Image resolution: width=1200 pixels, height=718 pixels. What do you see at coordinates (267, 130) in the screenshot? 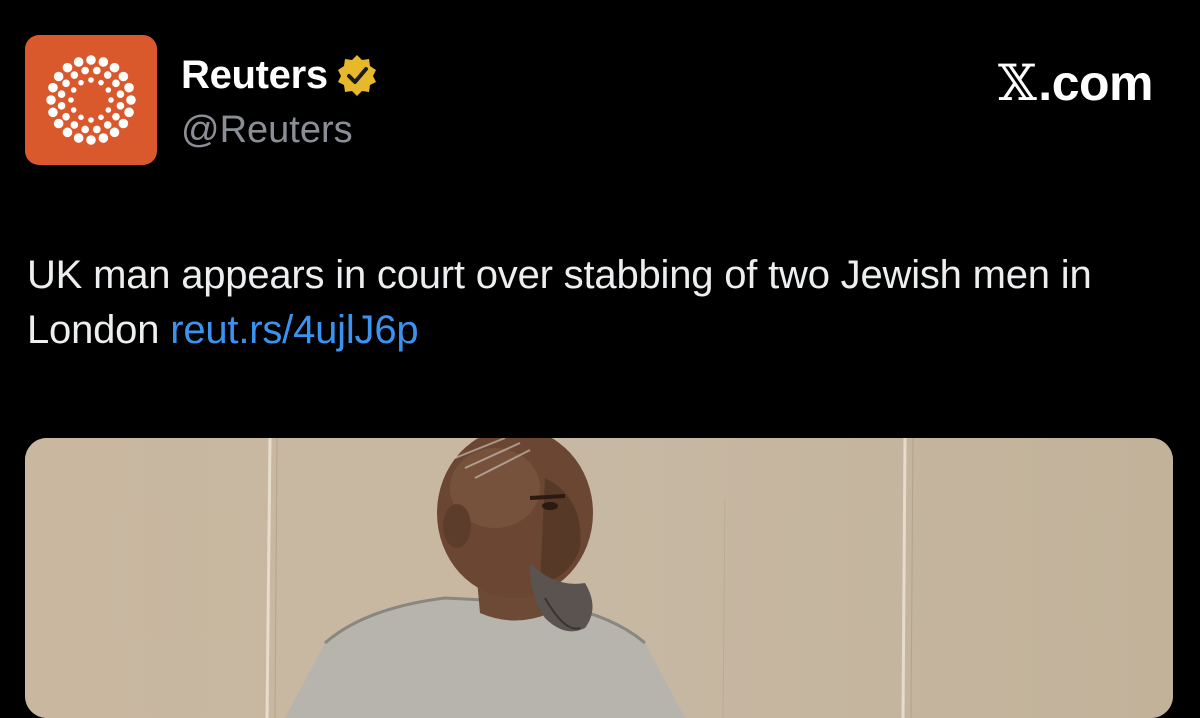
I see `account-handle: @Reuters` at bounding box center [267, 130].